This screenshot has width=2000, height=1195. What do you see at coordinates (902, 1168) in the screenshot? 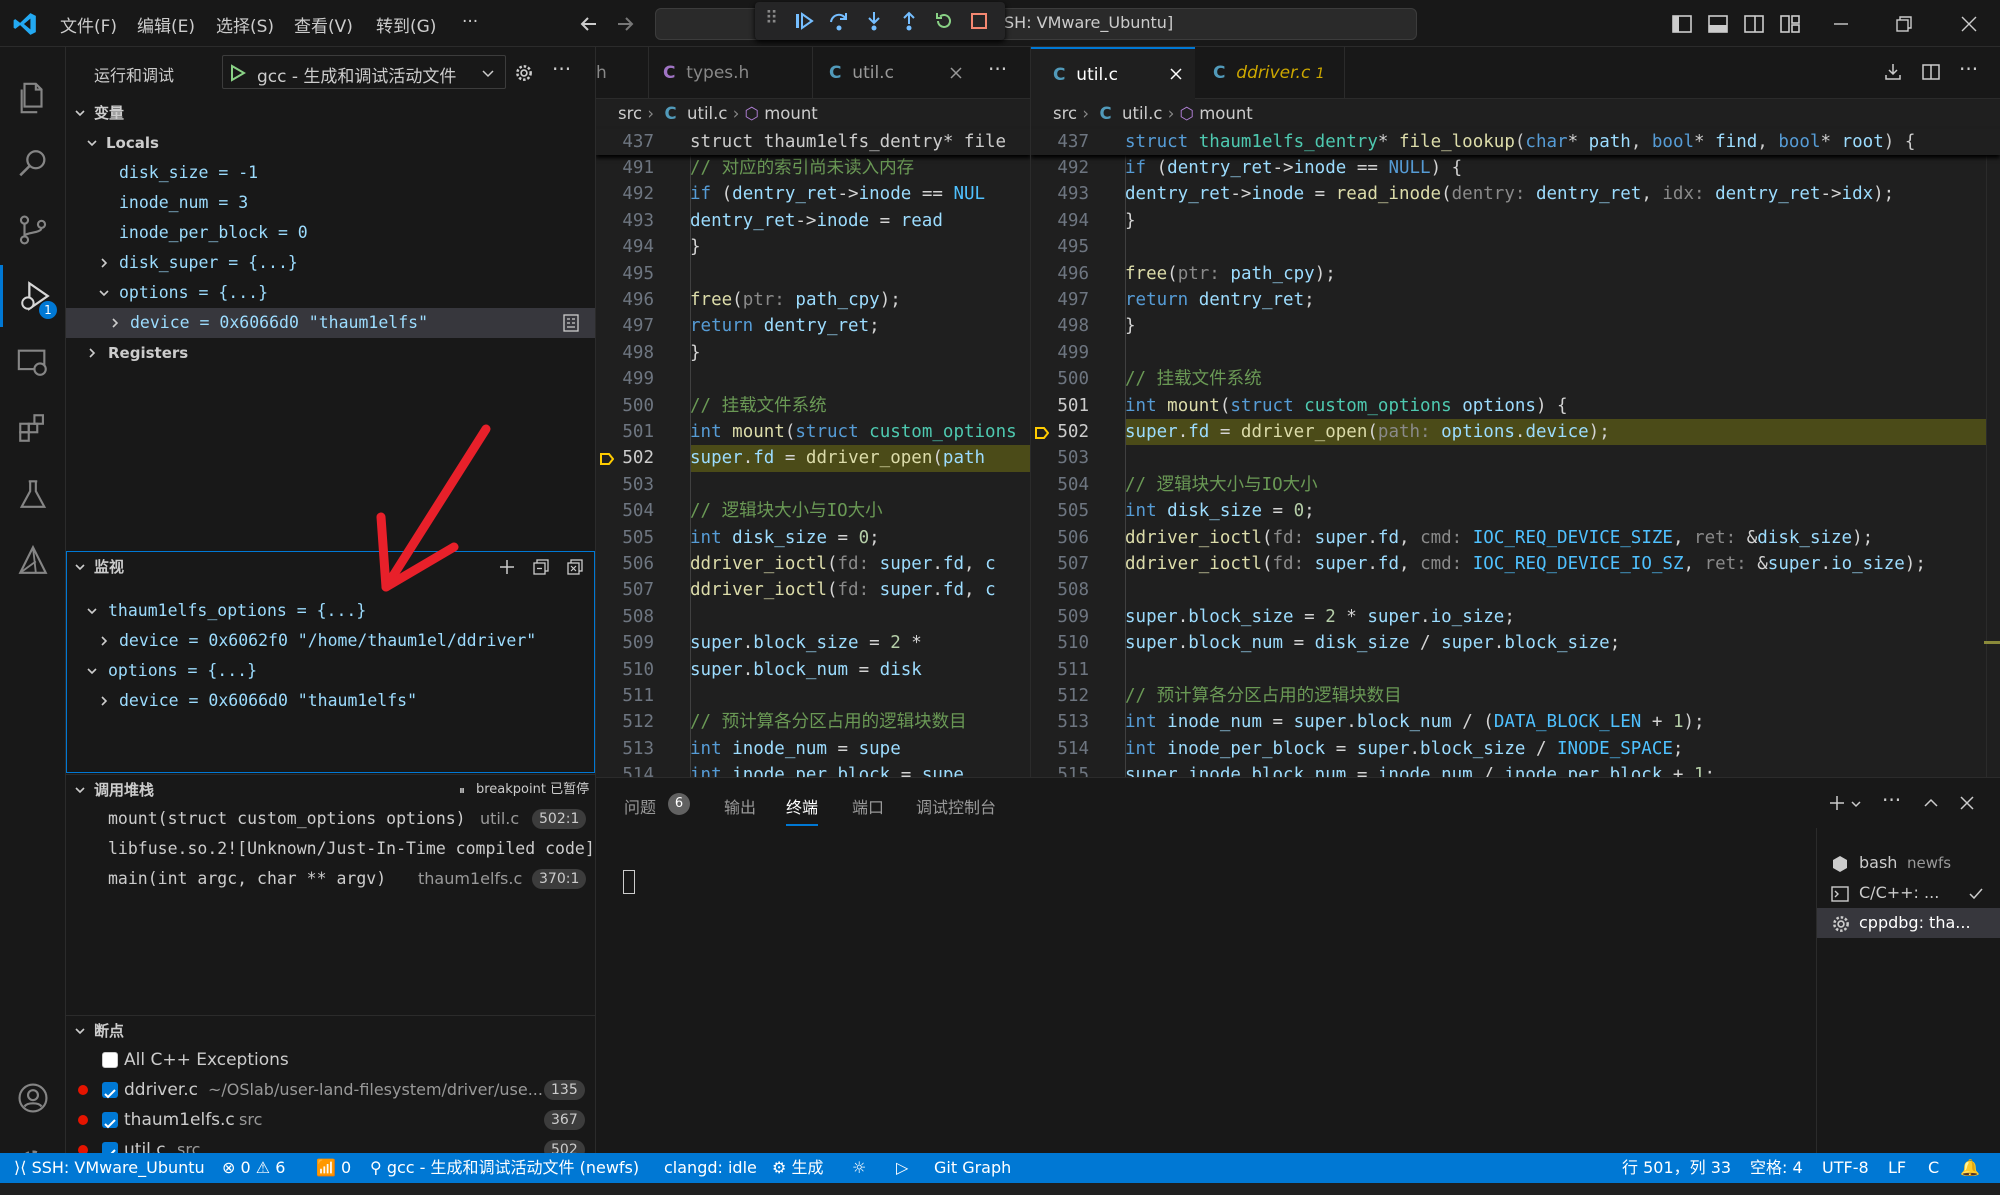
I see `run-icon: ▷` at bounding box center [902, 1168].